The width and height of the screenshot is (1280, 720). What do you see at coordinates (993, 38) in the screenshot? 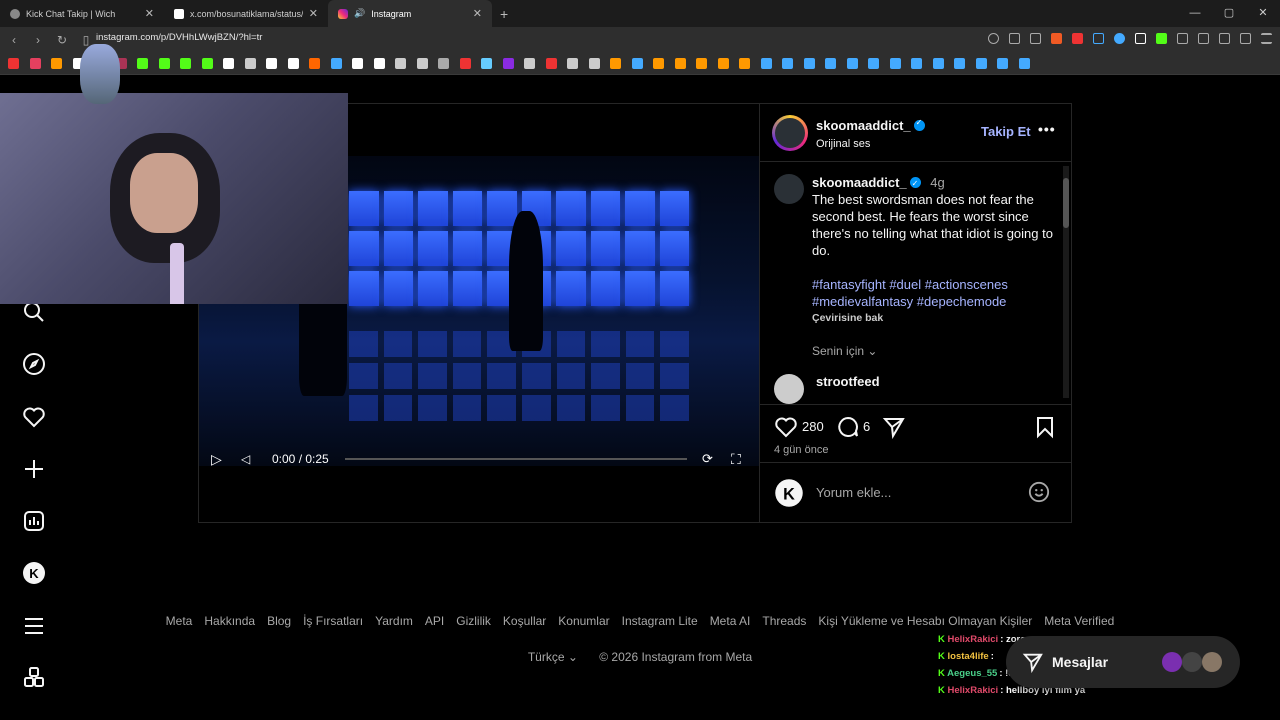
I see `zoom-icon` at bounding box center [993, 38].